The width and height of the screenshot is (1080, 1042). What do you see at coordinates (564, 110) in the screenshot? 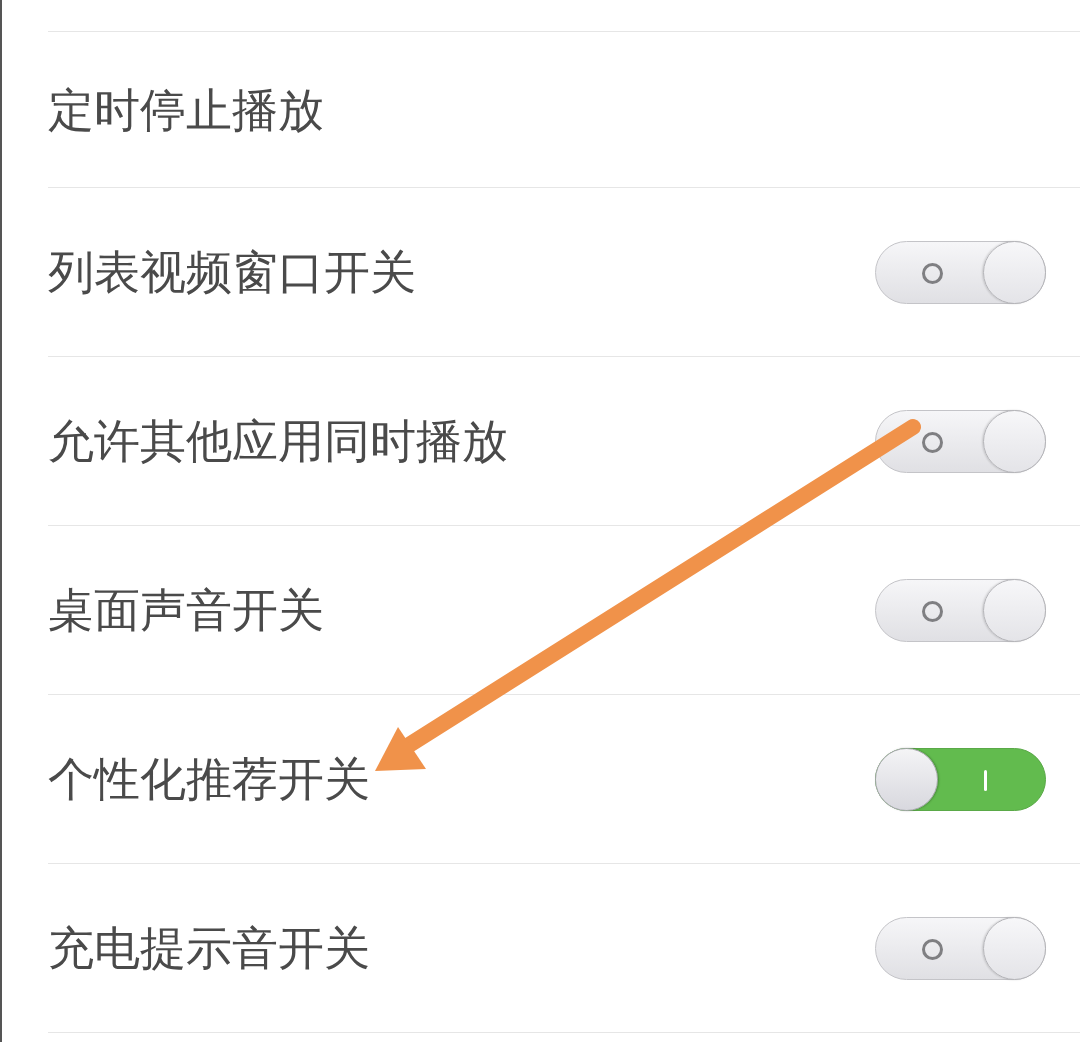
I see `settings-row: 定时停止播放` at bounding box center [564, 110].